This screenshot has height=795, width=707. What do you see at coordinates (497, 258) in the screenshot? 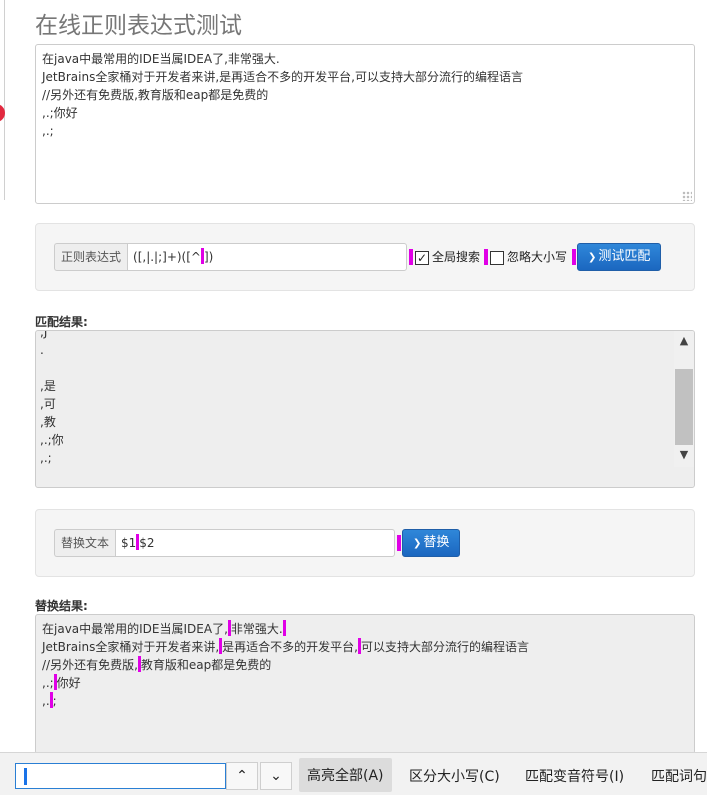
I see `ignore-case-checkbox` at bounding box center [497, 258].